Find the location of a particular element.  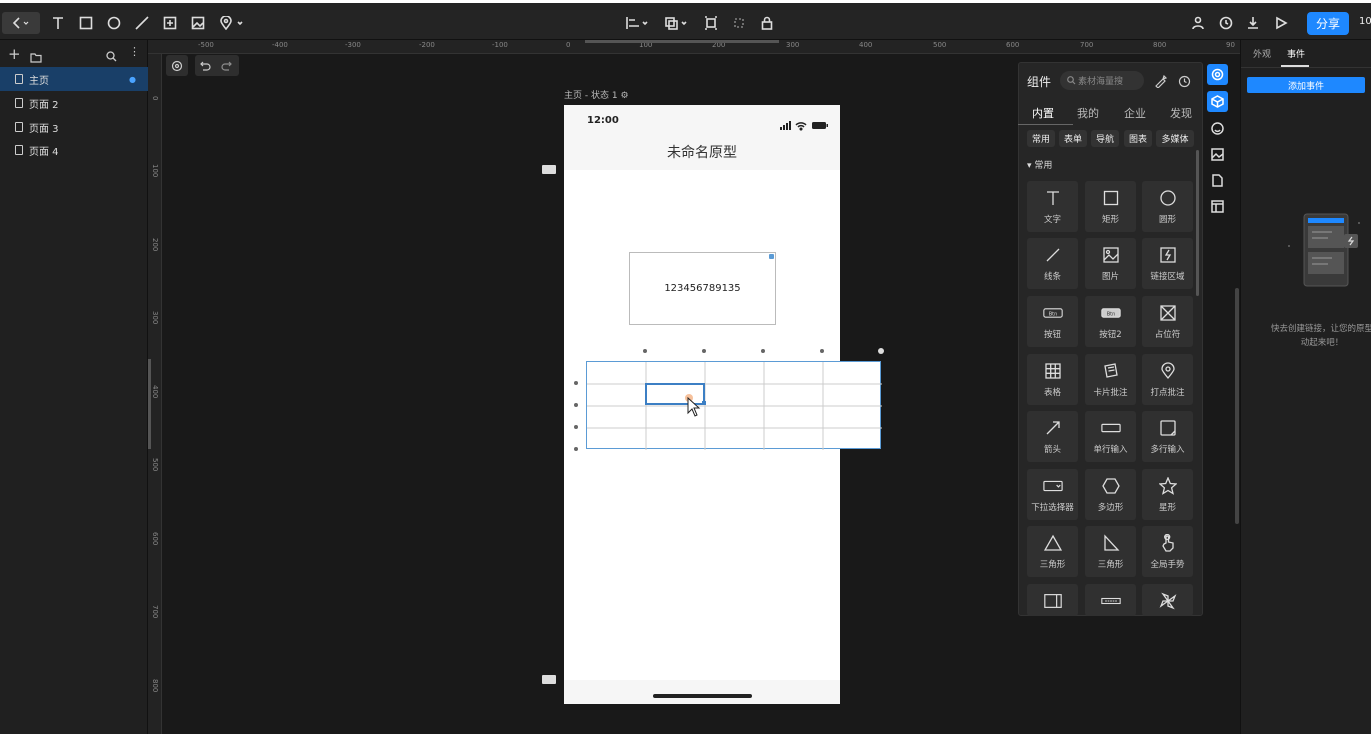

component-single-input: 单行输入 is located at coordinates (1110, 436).